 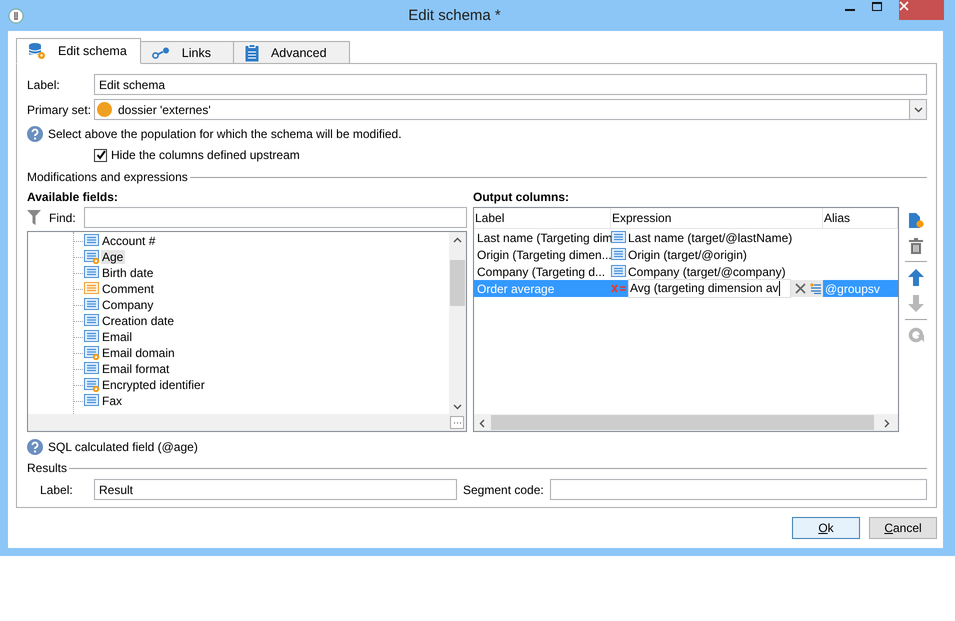 What do you see at coordinates (482, 423) in the screenshot?
I see `scroll-left-icon` at bounding box center [482, 423].